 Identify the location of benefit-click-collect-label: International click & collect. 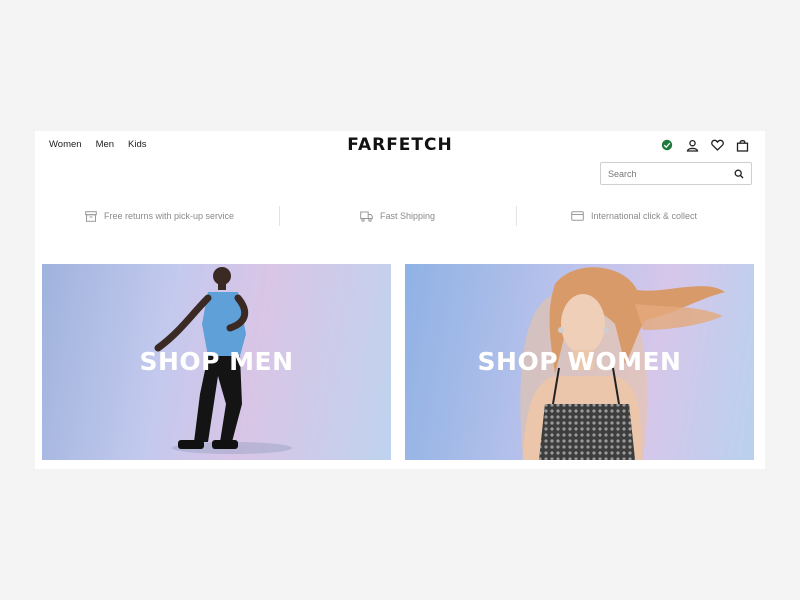
(644, 216).